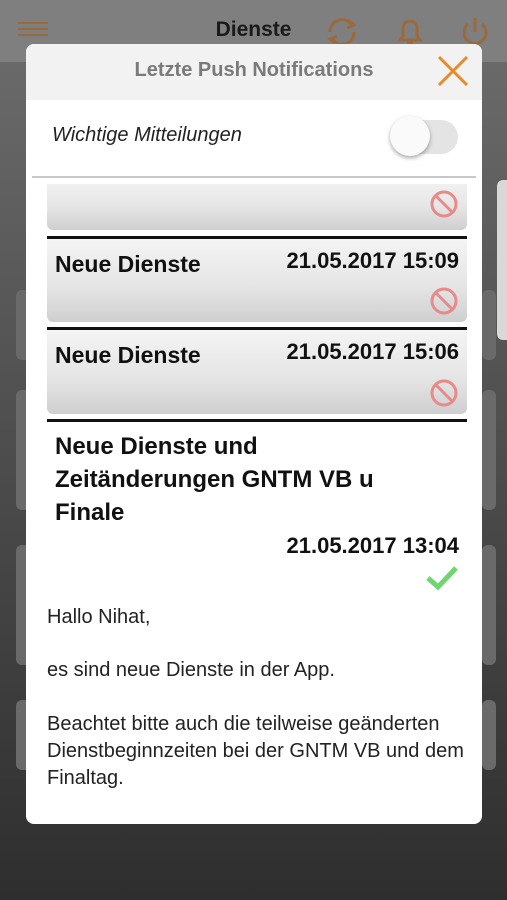  I want to click on important-messages-setting: Wichtige Mitteilungen, so click(254, 139).